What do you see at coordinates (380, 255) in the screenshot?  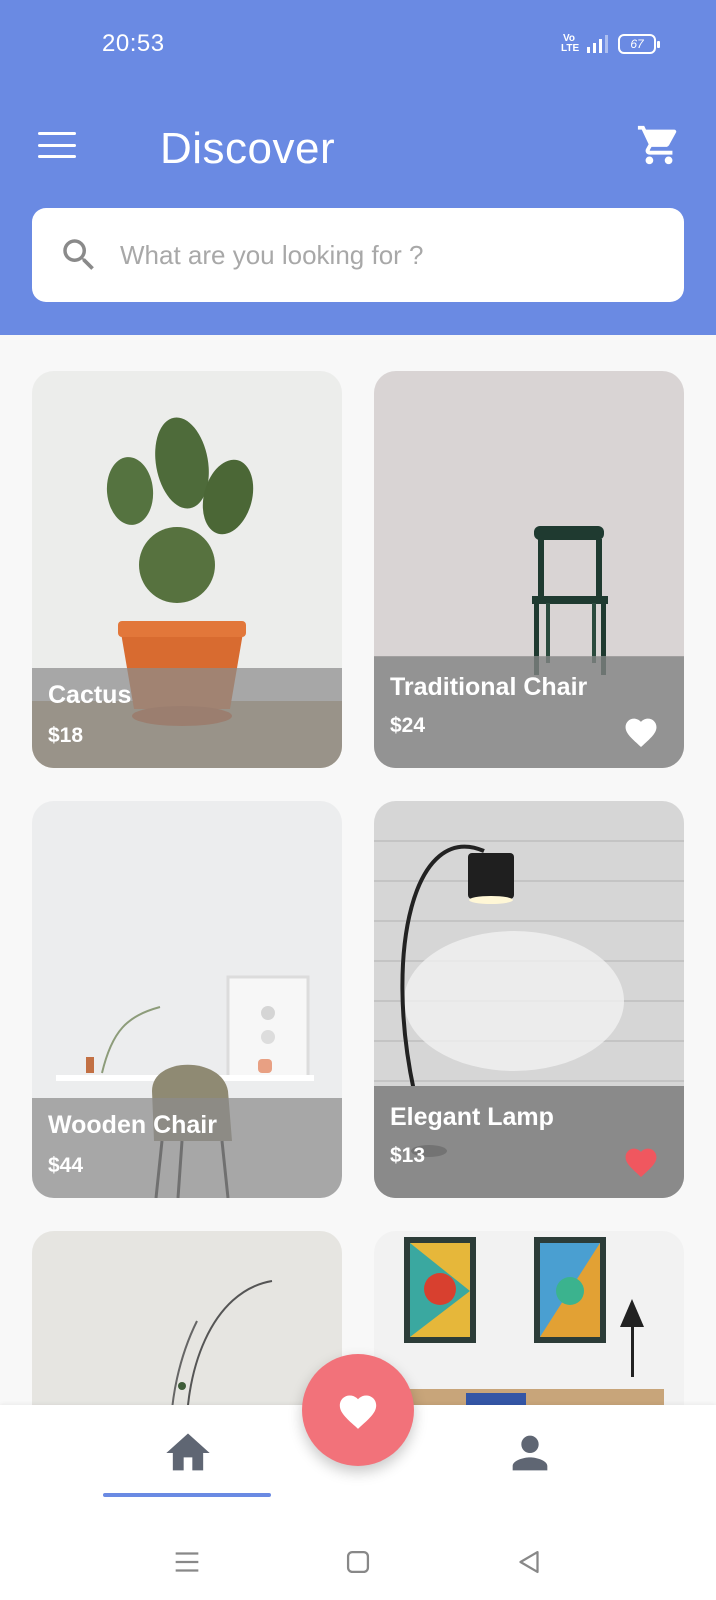 I see `search-input` at bounding box center [380, 255].